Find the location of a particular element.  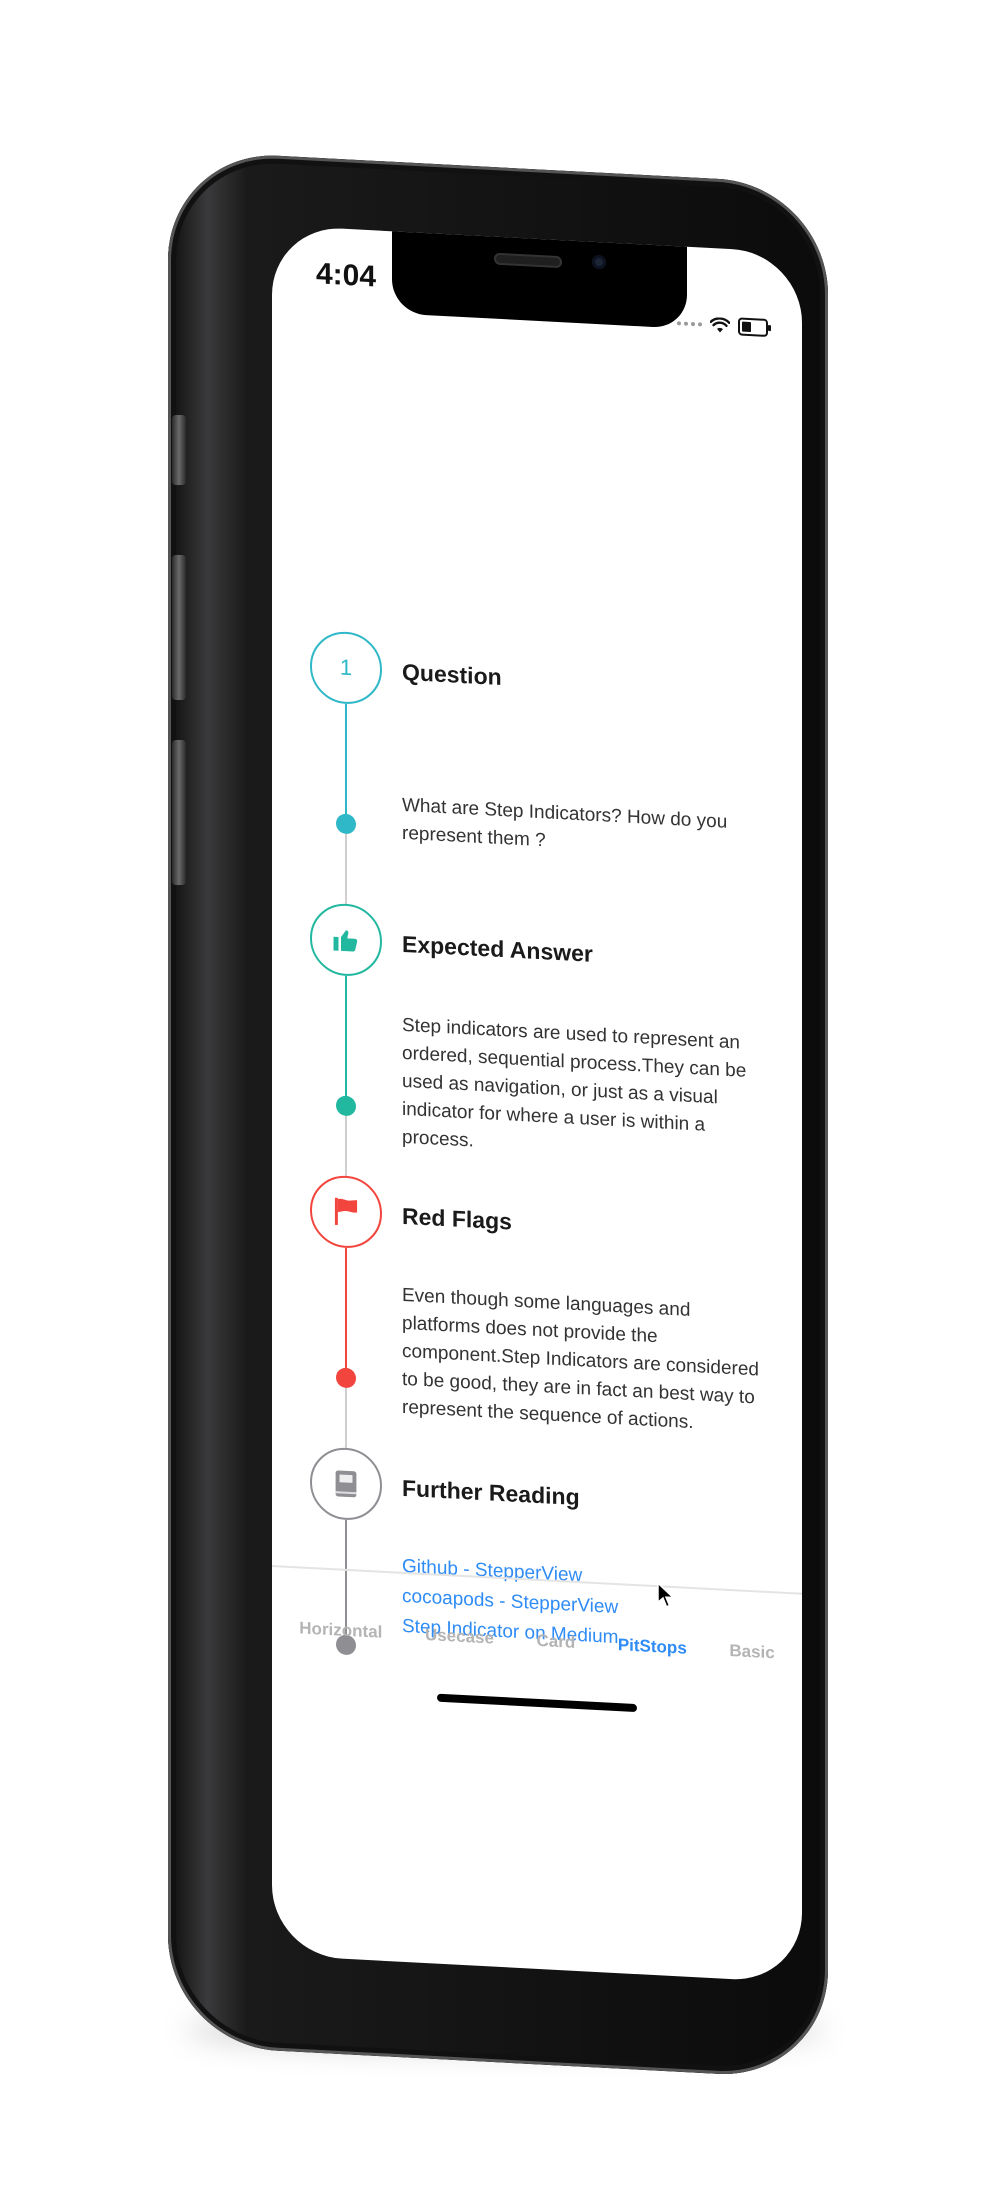

silent-switch is located at coordinates (179, 450).